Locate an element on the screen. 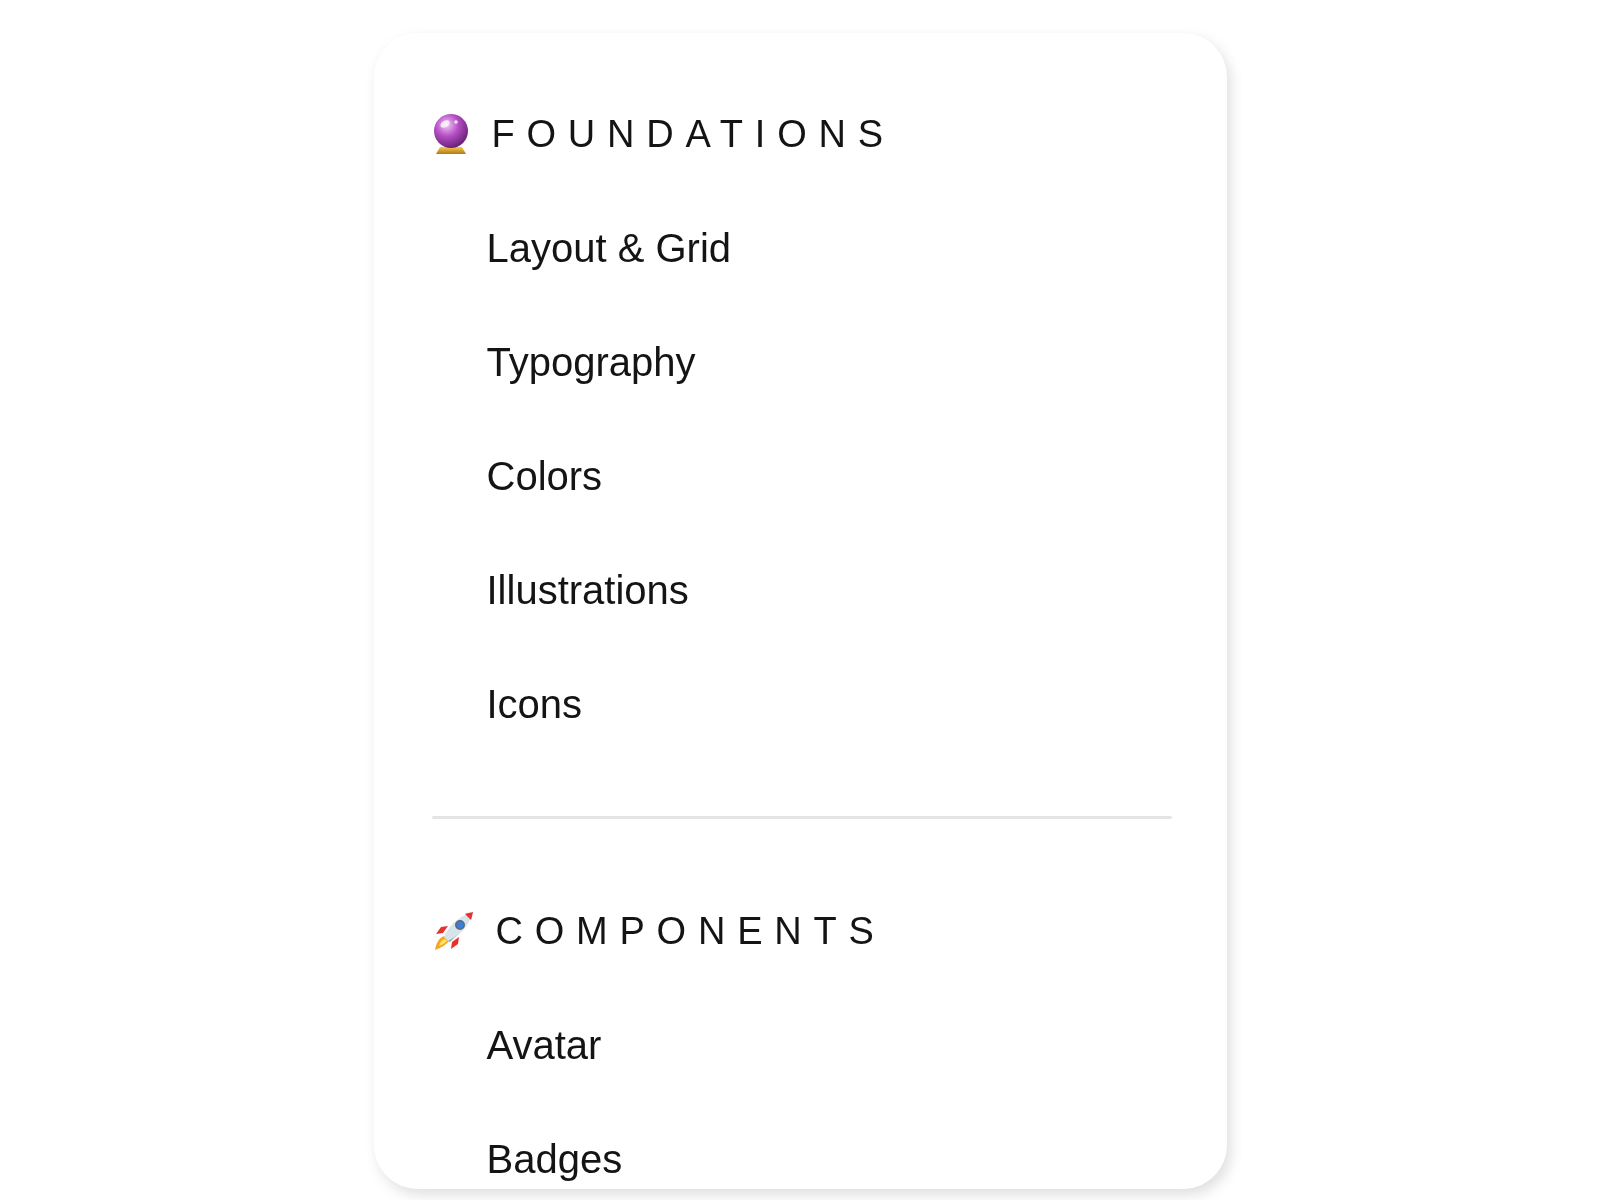  nav-item: Illustrations is located at coordinates (587, 590).